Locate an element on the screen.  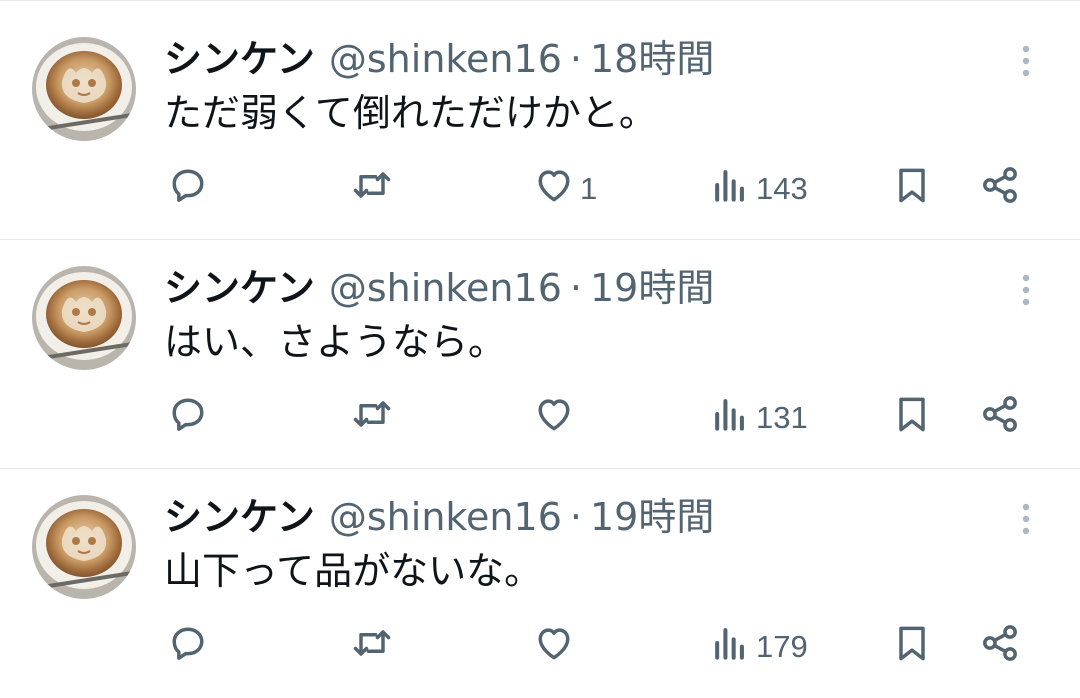
tweet-text: はい、さようなら。 is located at coordinates (335, 342).